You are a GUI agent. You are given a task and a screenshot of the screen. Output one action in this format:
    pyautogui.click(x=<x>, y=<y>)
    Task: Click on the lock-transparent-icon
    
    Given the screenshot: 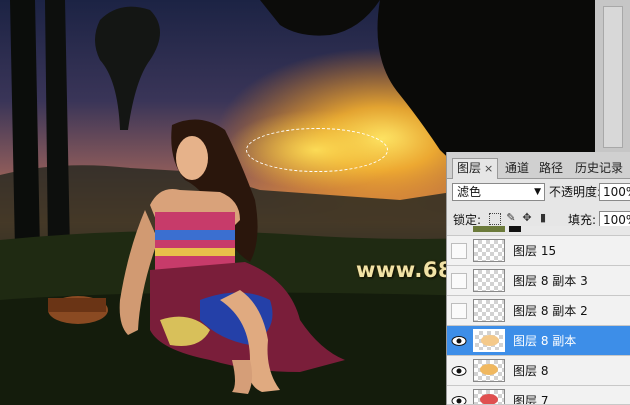 What is the action you would take?
    pyautogui.click(x=495, y=219)
    